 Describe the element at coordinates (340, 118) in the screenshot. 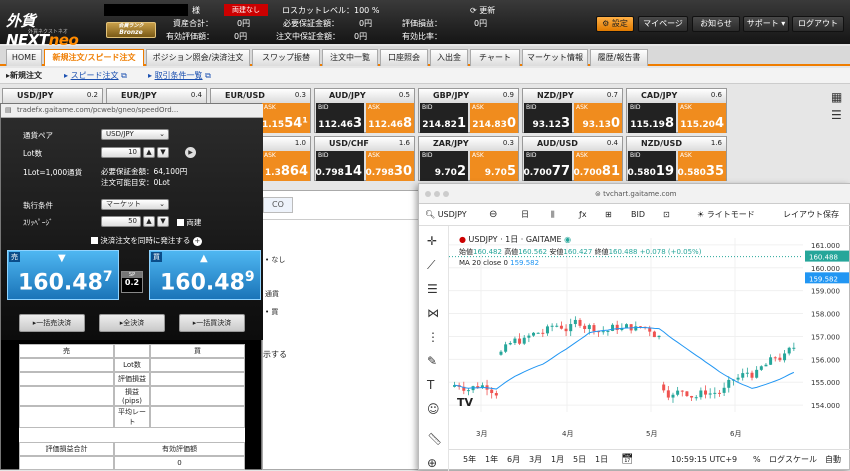

I see `tile-bid-button: BID 112.463` at that location.